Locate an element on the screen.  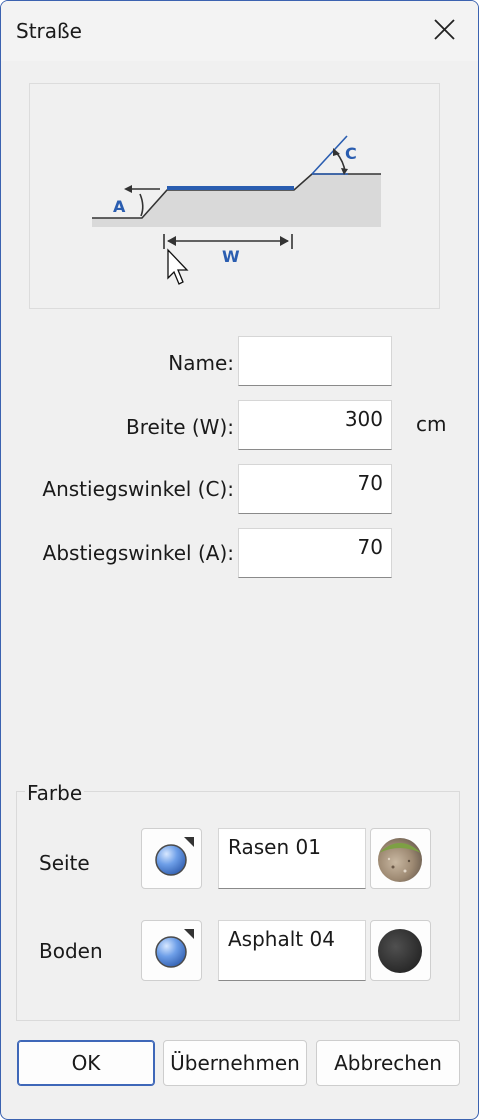
diagram-label-c: C is located at coordinates (351, 153).